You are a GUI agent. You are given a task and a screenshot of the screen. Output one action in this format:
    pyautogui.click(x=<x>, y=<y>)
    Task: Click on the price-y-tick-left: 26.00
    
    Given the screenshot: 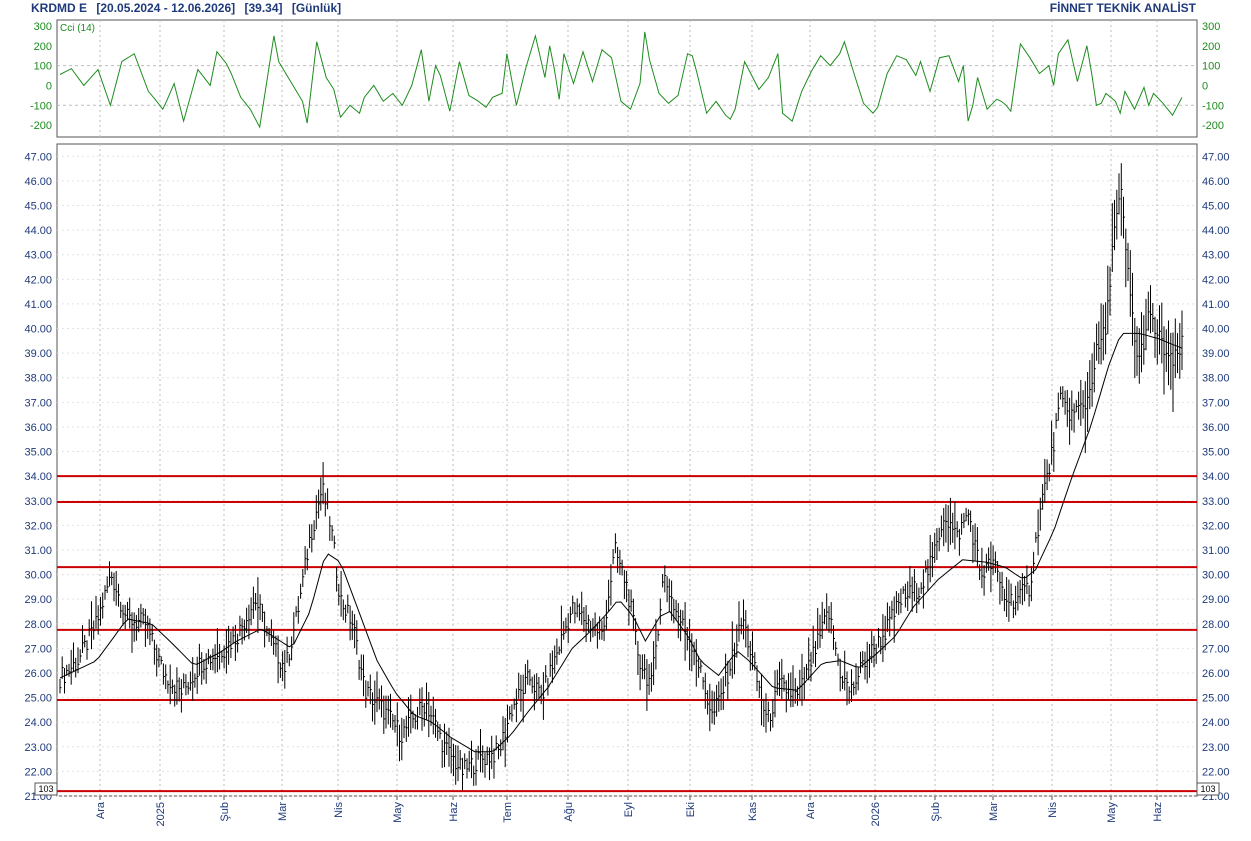 What is the action you would take?
    pyautogui.click(x=38, y=674)
    